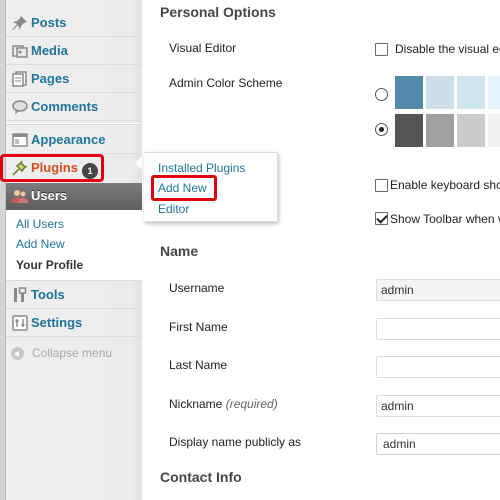 The image size is (500, 500). Describe the element at coordinates (40, 224) in the screenshot. I see `submenu-all-users: All Users` at that location.